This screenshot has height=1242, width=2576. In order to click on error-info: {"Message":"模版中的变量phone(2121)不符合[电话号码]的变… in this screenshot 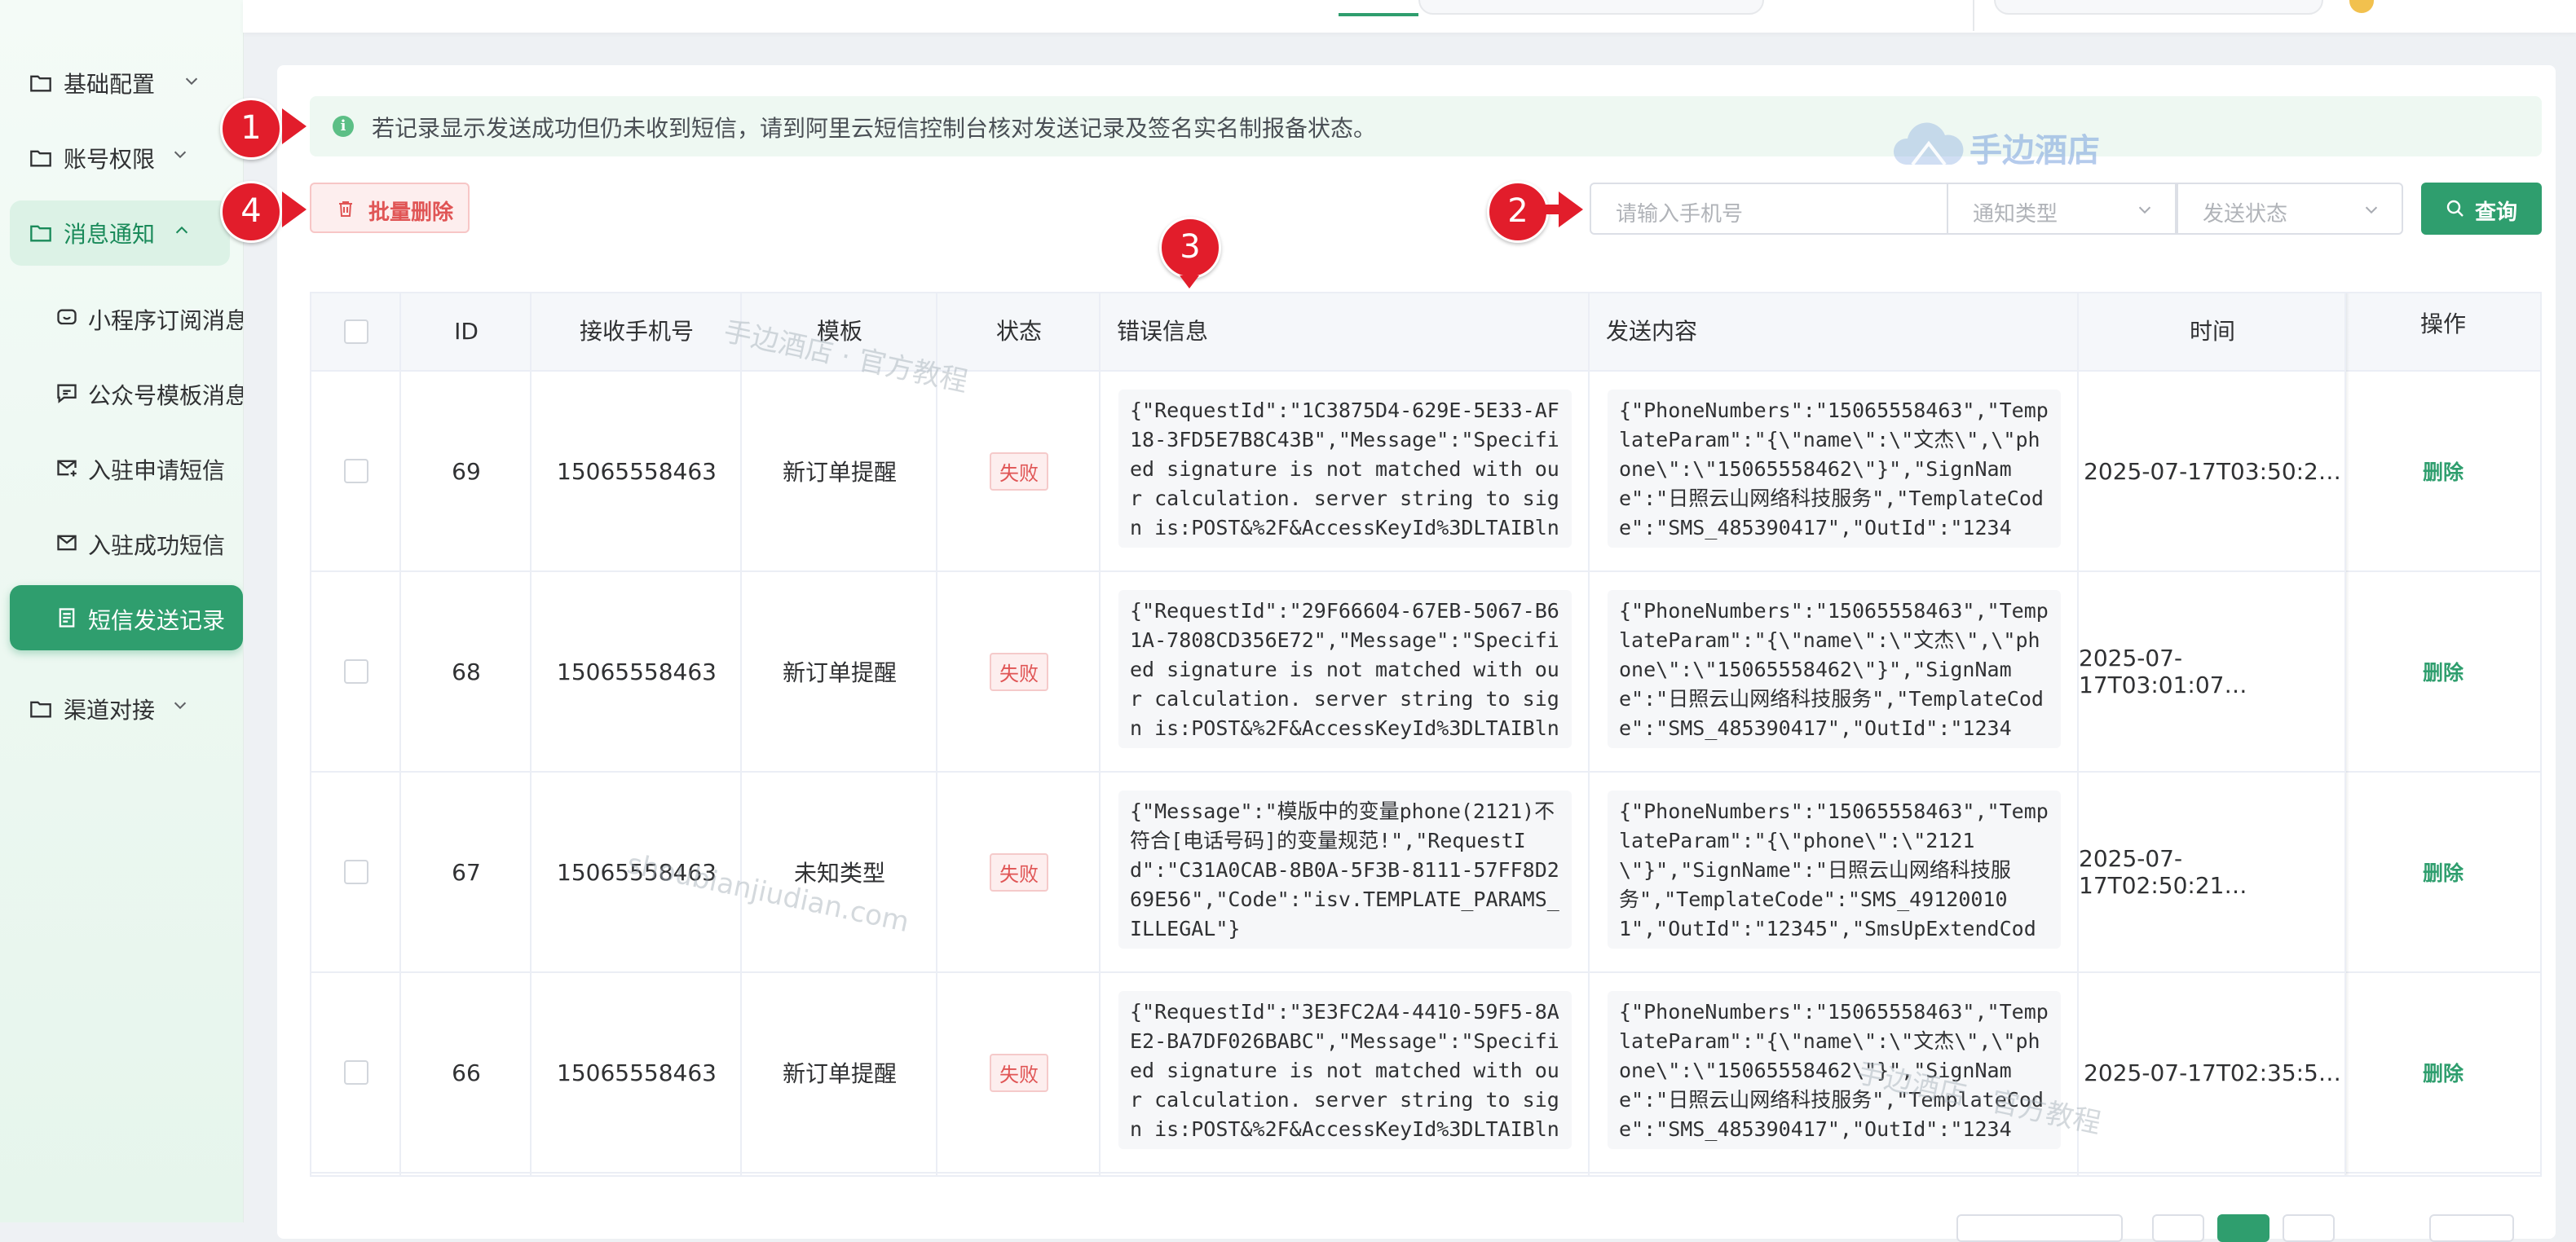, I will do `click(1345, 870)`.